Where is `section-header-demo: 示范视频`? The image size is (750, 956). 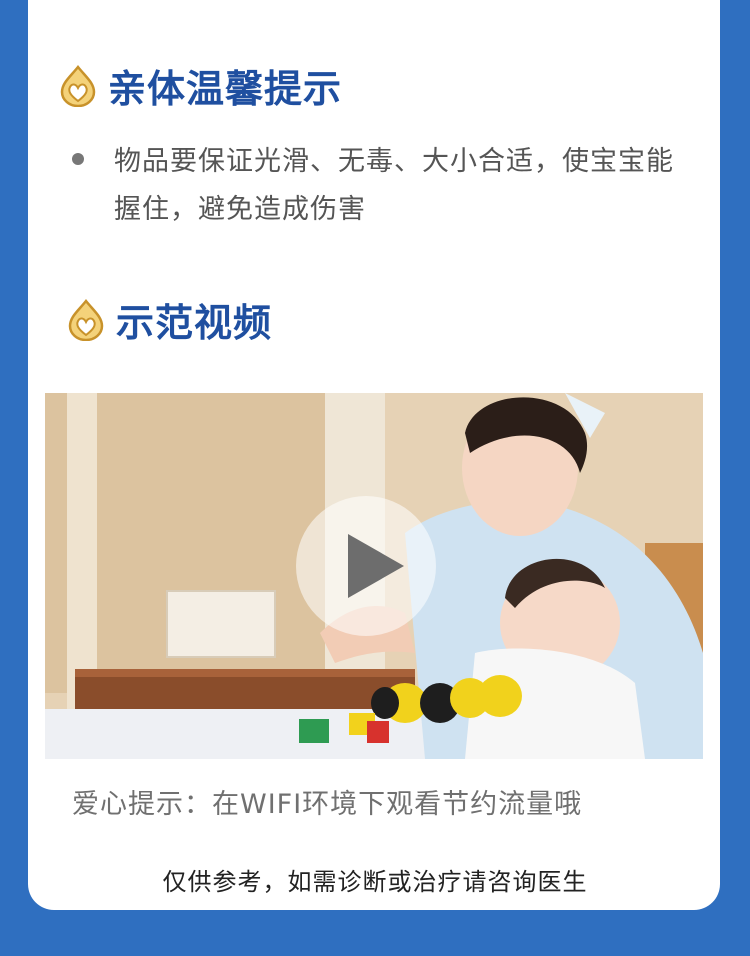 section-header-demo: 示范视频 is located at coordinates (169, 319).